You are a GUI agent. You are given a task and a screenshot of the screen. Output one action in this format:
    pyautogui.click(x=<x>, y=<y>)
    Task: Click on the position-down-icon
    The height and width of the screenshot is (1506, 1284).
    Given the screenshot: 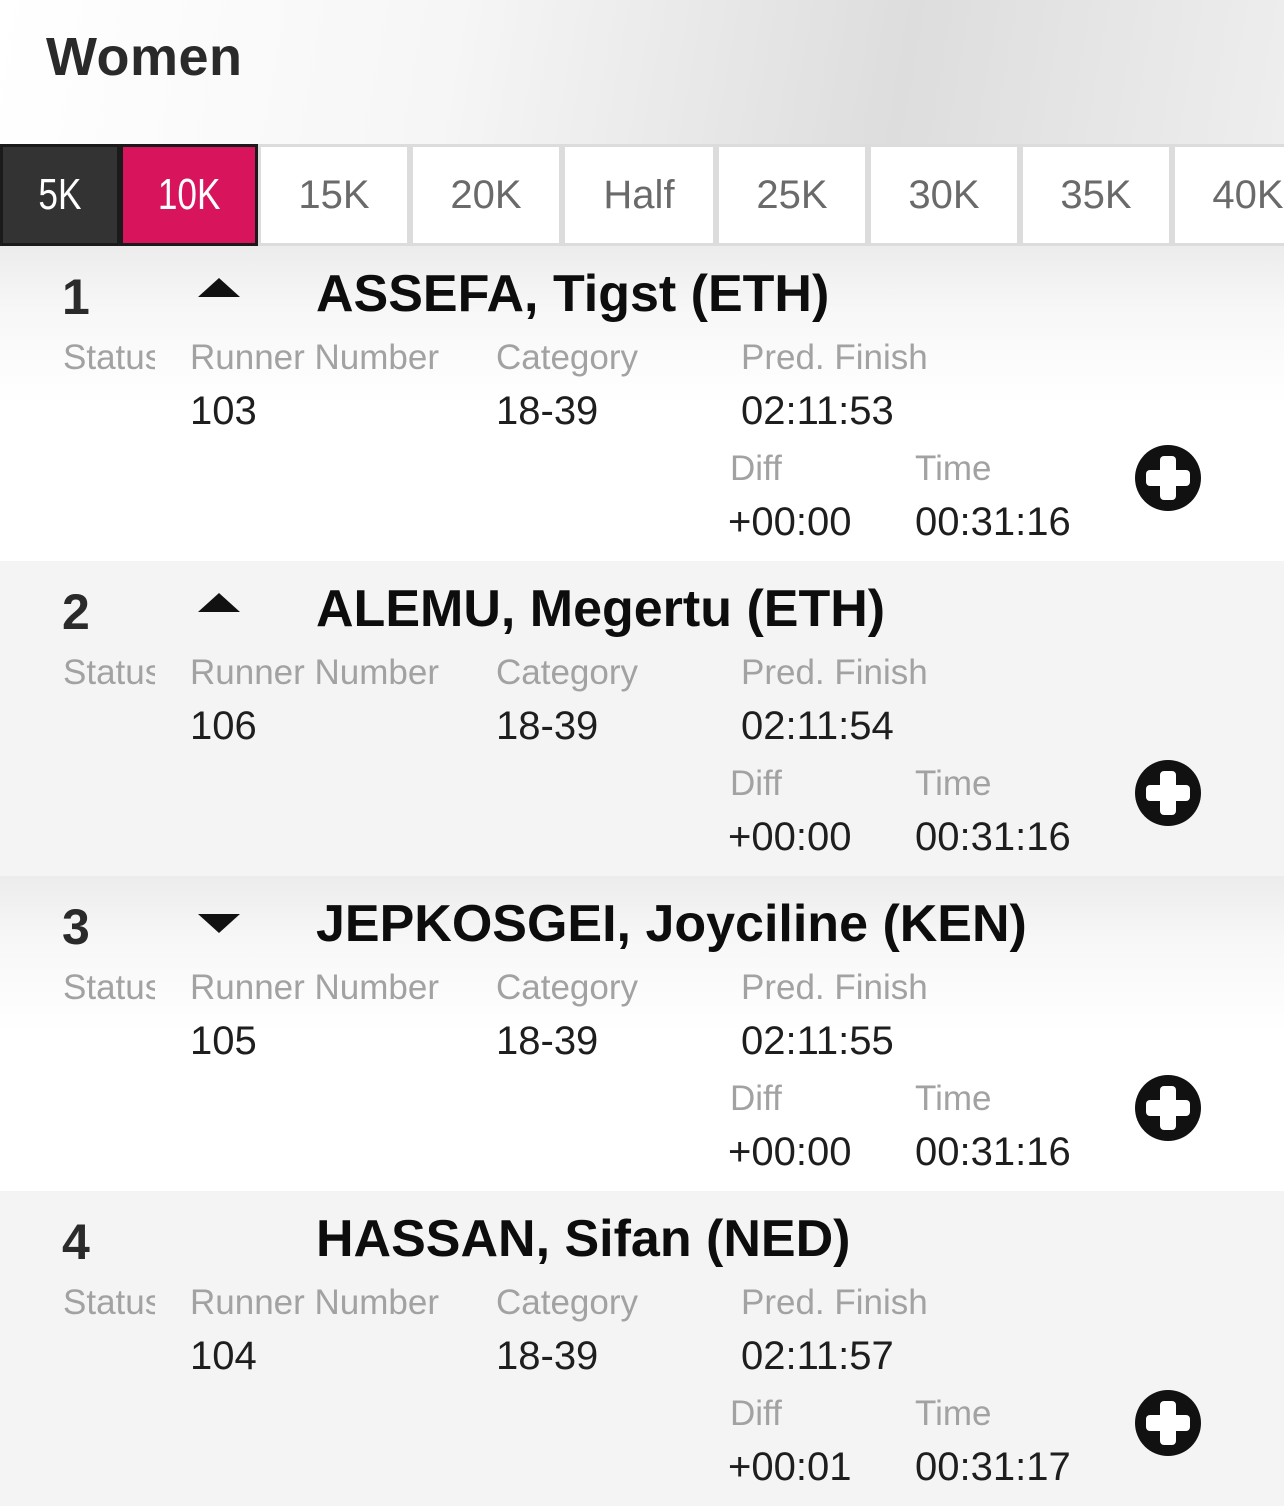 What is the action you would take?
    pyautogui.click(x=219, y=923)
    